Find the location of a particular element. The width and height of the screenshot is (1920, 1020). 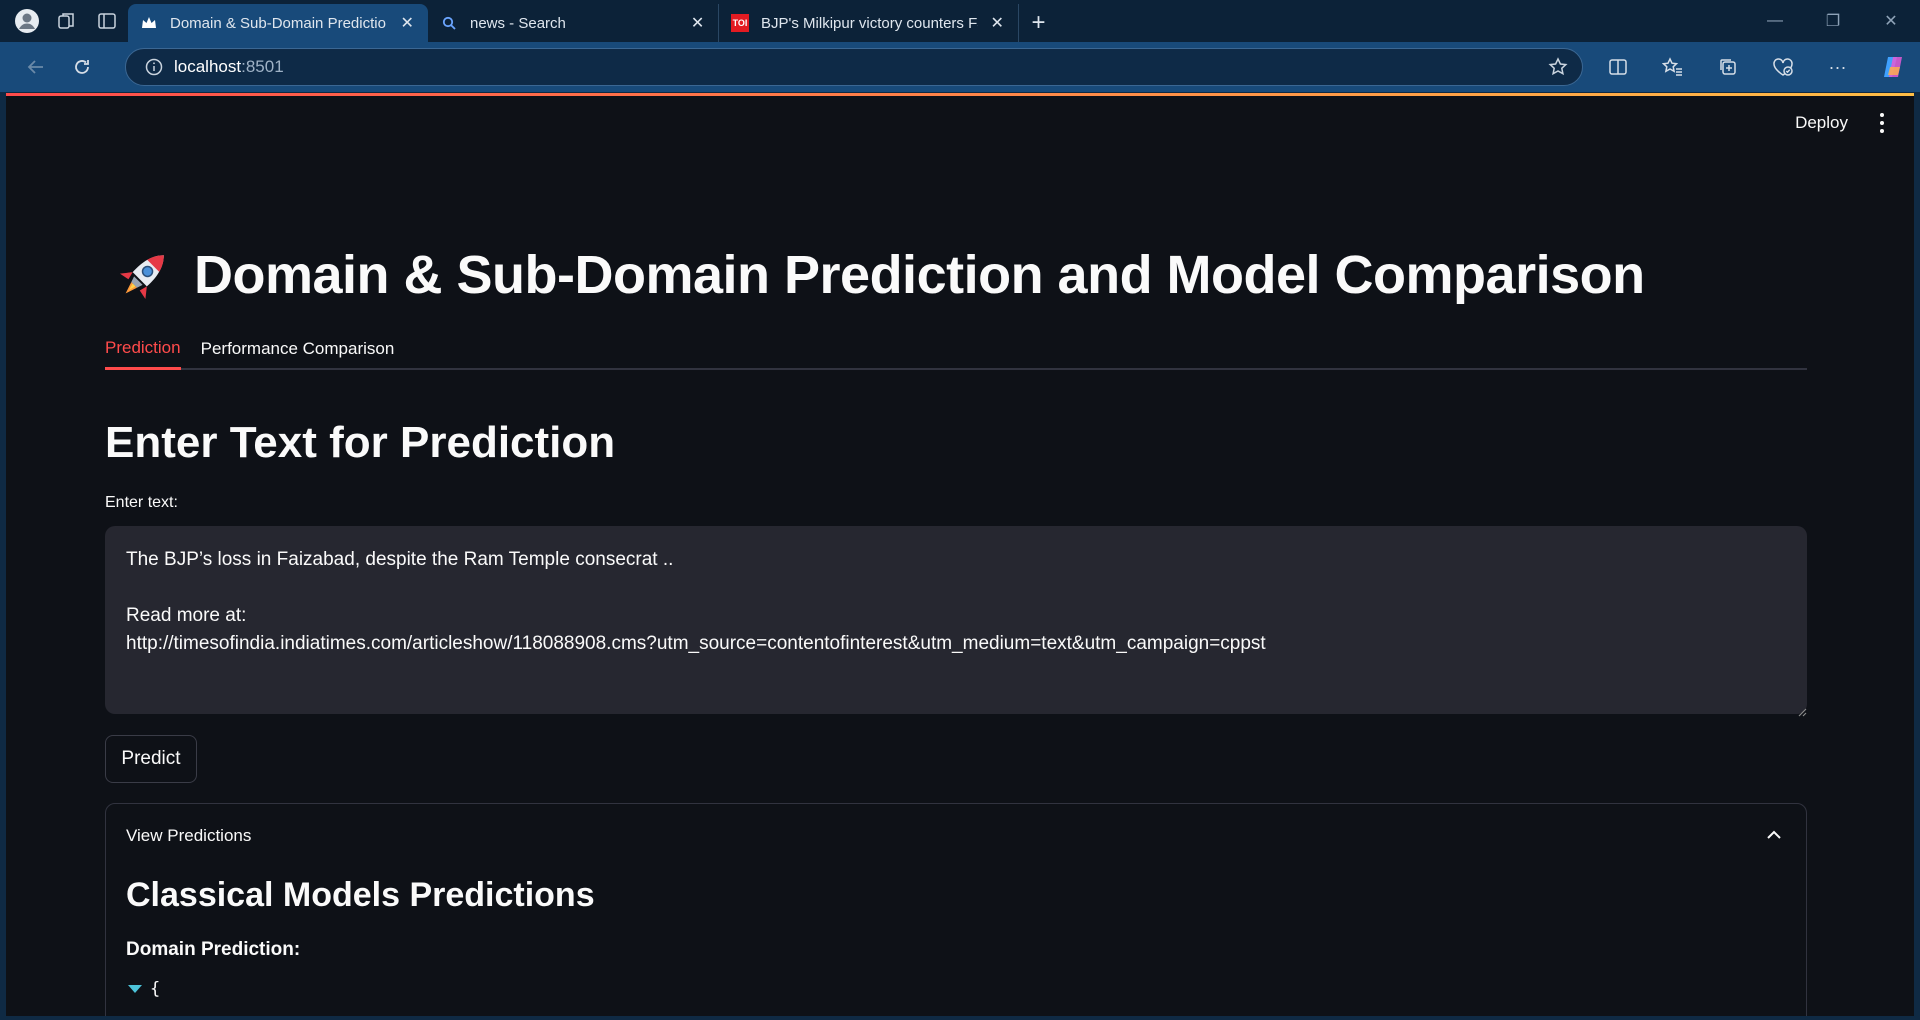

toi-logo-icon: TOI is located at coordinates (740, 23).